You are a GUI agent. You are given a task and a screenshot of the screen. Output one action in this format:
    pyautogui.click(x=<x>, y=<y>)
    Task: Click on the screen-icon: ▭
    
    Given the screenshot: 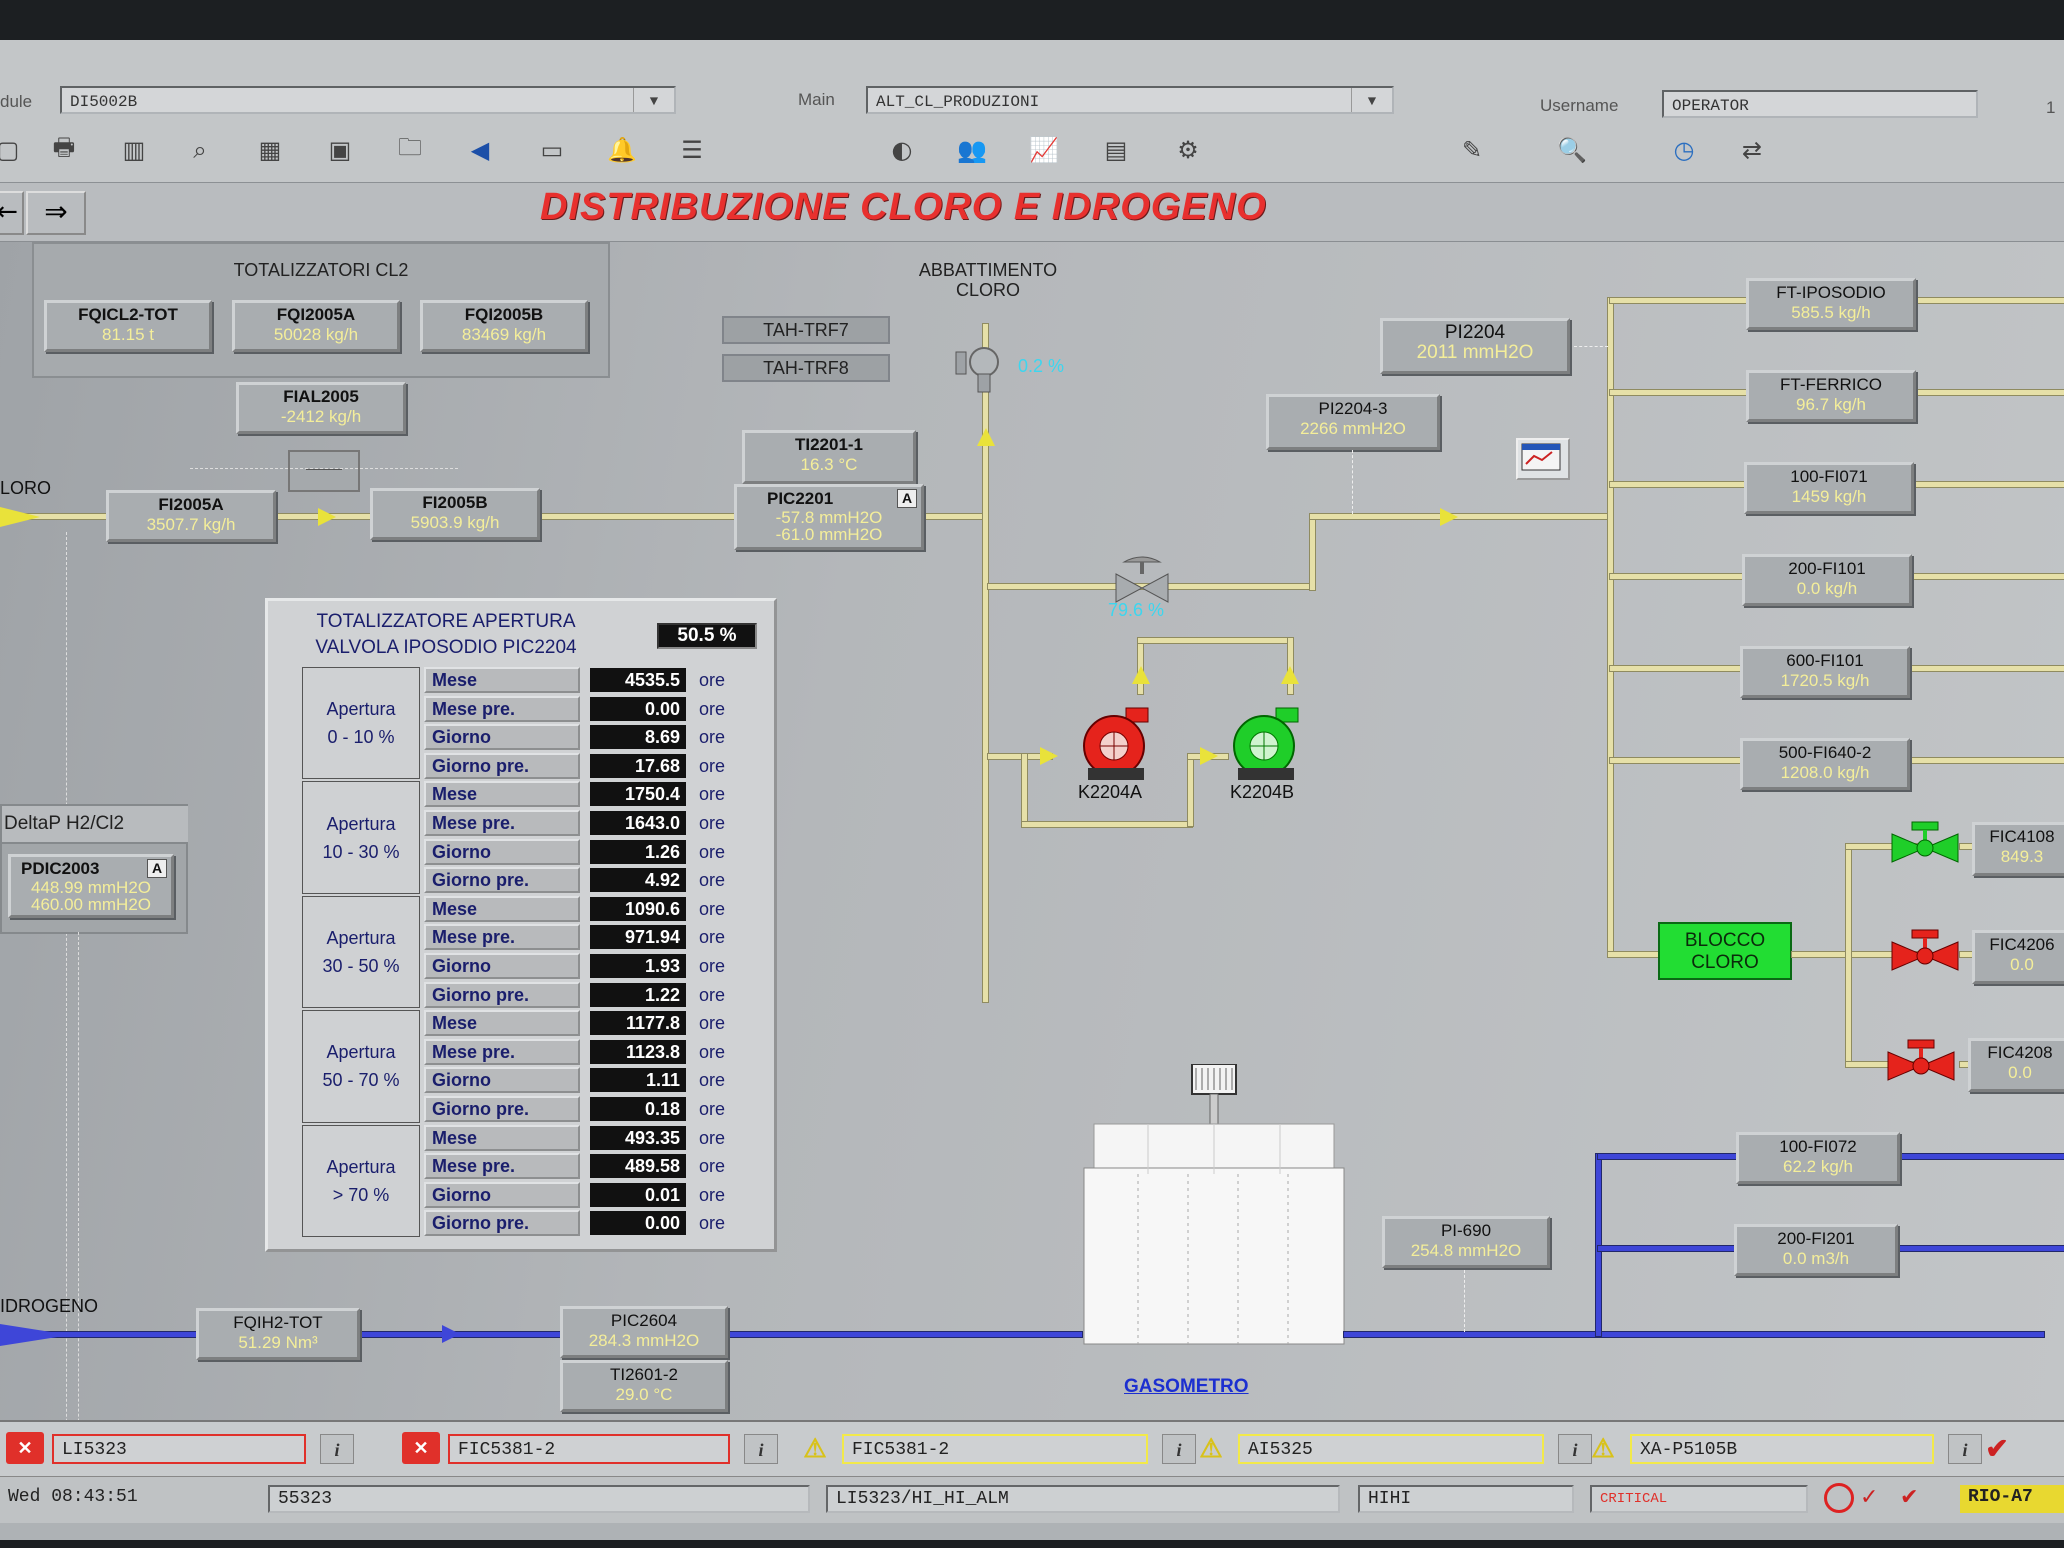 What is the action you would take?
    pyautogui.click(x=552, y=150)
    